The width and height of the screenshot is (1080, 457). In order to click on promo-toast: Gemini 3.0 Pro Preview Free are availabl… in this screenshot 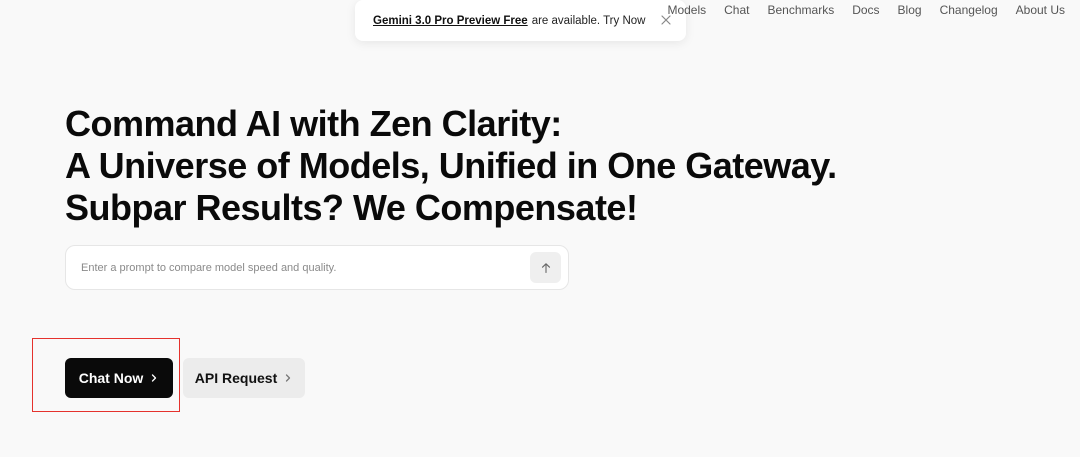, I will do `click(520, 20)`.